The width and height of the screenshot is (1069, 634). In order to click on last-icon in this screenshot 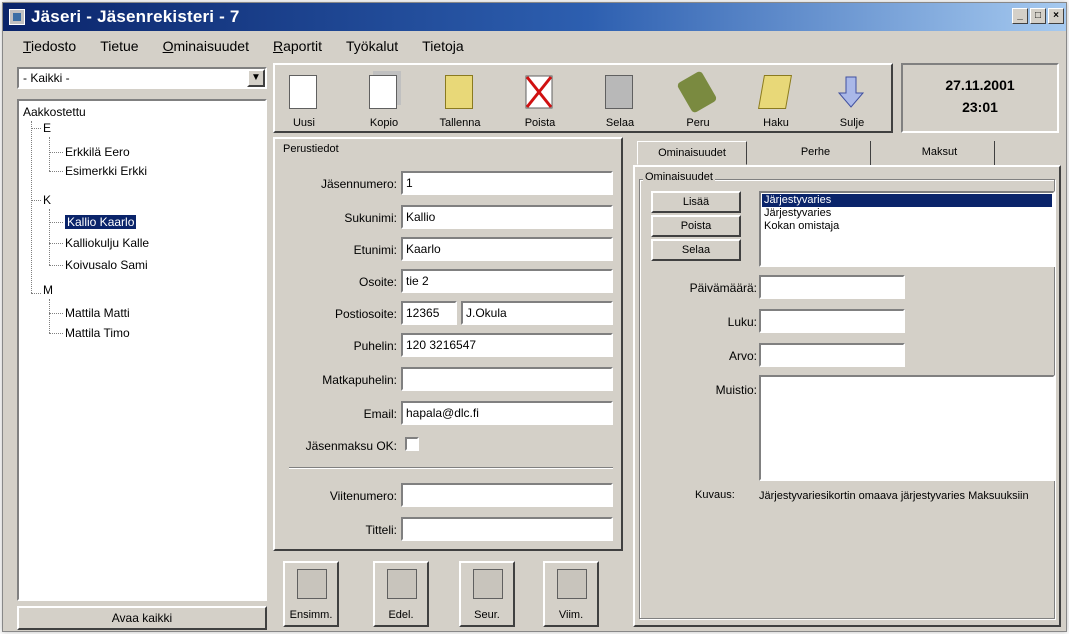, I will do `click(572, 584)`.